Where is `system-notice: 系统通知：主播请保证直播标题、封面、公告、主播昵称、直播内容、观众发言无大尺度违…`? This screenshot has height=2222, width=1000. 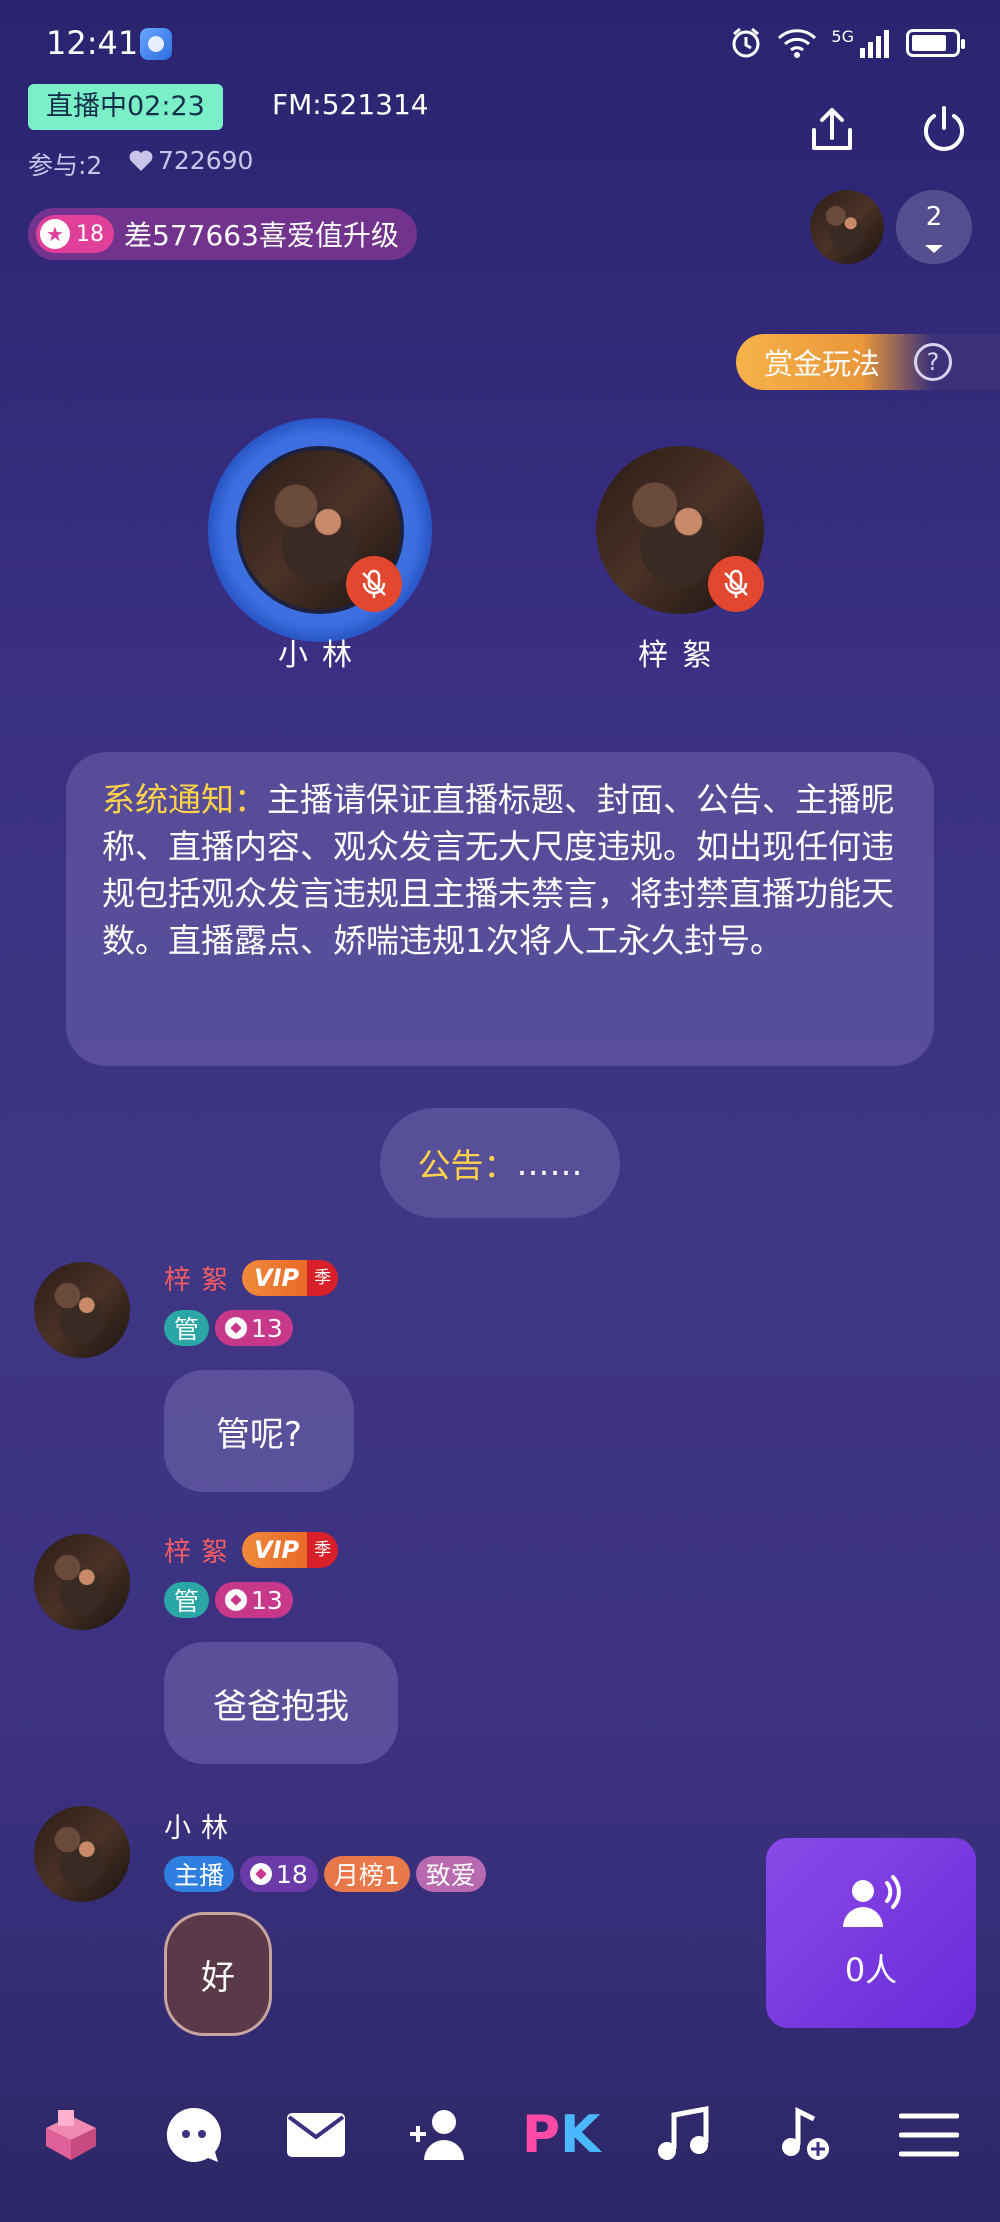 system-notice: 系统通知：主播请保证直播标题、封面、公告、主播昵称、直播内容、观众发言无大尺度违… is located at coordinates (500, 909).